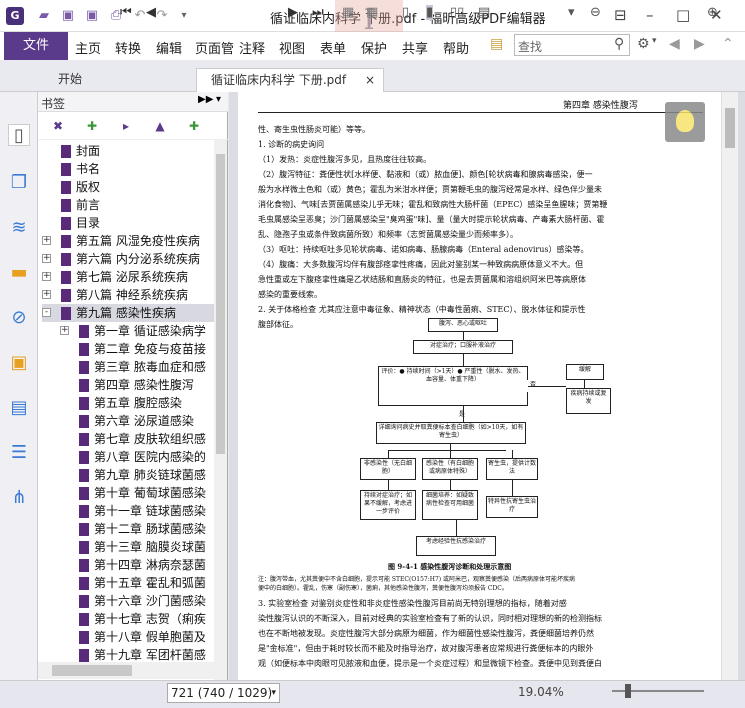 This screenshot has width=745, height=708. Describe the element at coordinates (162, 16) in the screenshot. I see `redo-icon: ↷` at that location.